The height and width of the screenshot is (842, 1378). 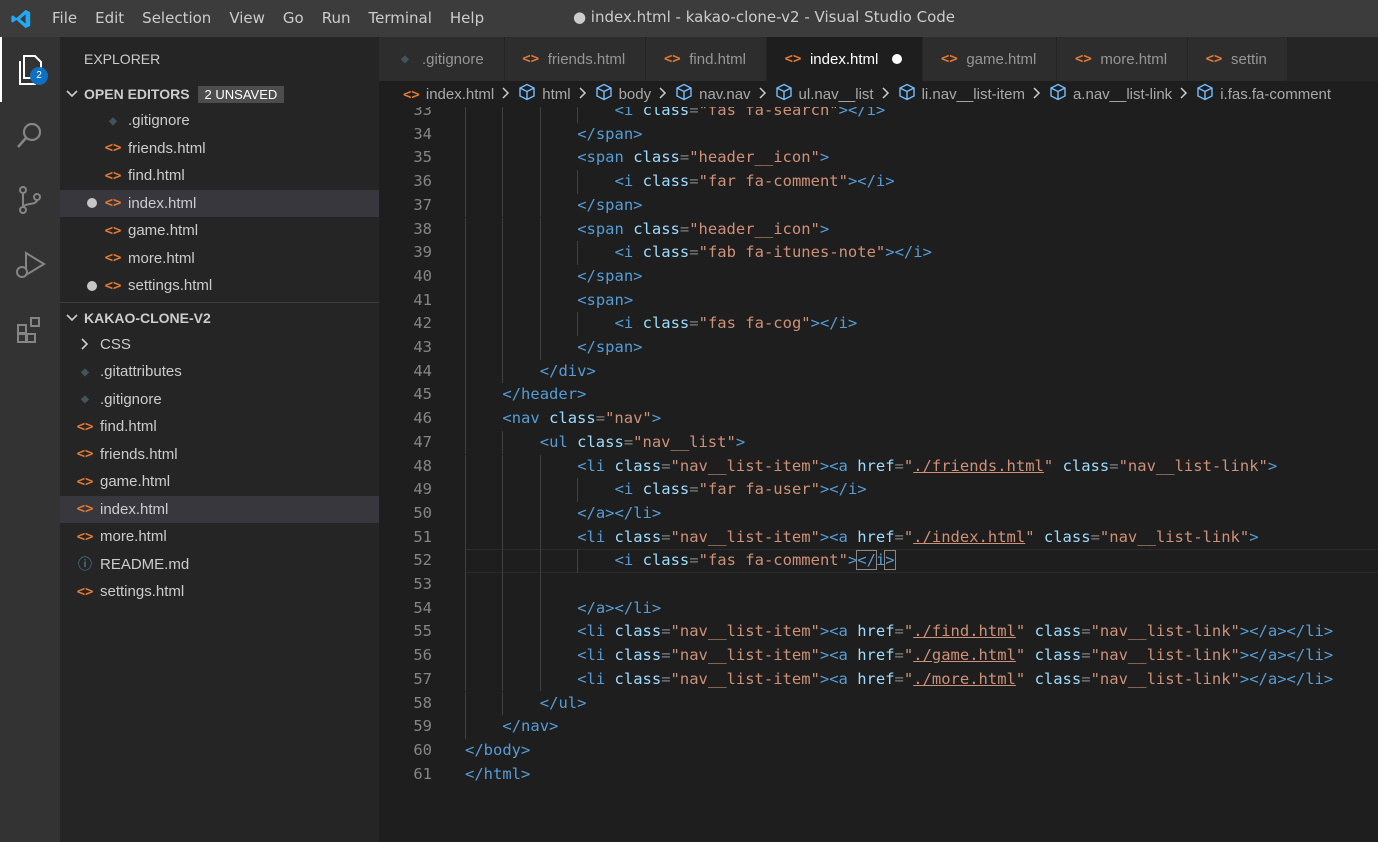 I want to click on file-item: <> settings.html, so click(x=219, y=592).